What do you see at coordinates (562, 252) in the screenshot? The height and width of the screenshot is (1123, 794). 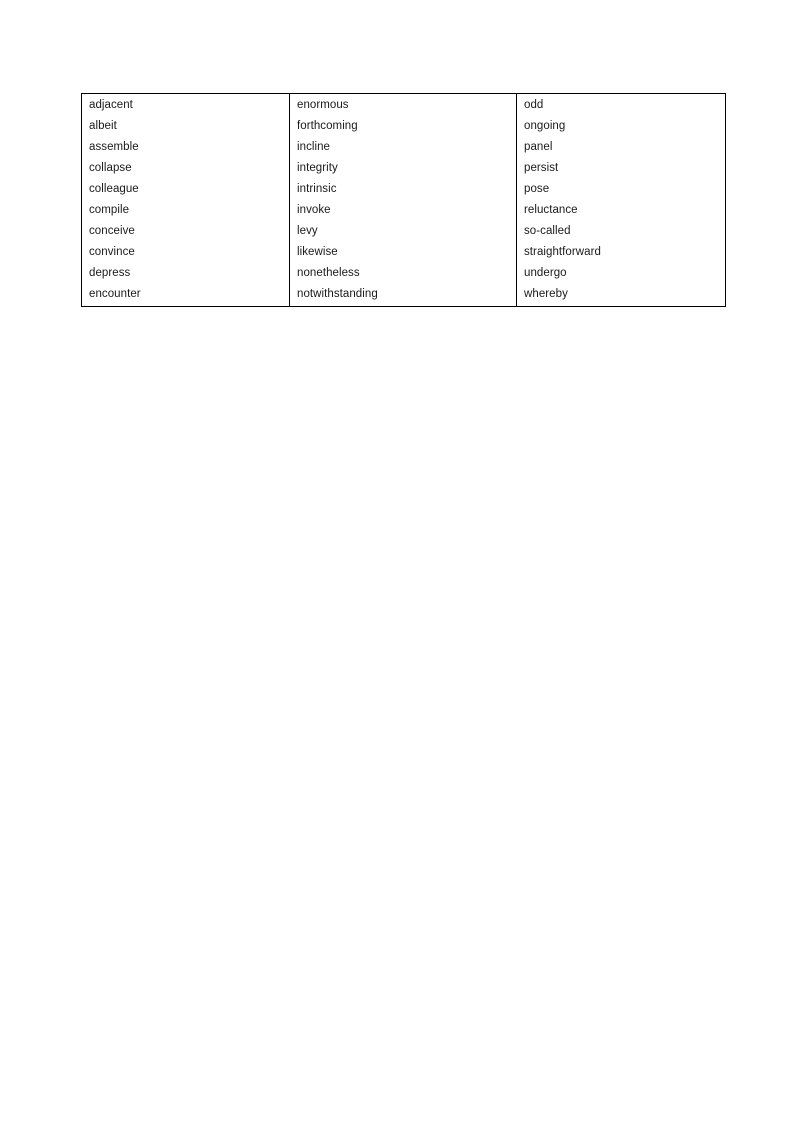 I see `vocabulary-word-cell: straightforward` at bounding box center [562, 252].